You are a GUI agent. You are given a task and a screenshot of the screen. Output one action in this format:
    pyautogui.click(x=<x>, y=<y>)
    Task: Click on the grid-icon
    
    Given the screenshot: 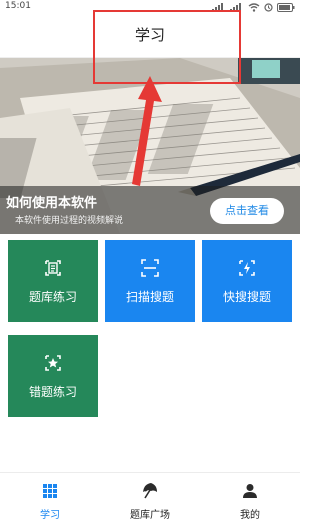 What is the action you would take?
    pyautogui.click(x=50, y=491)
    